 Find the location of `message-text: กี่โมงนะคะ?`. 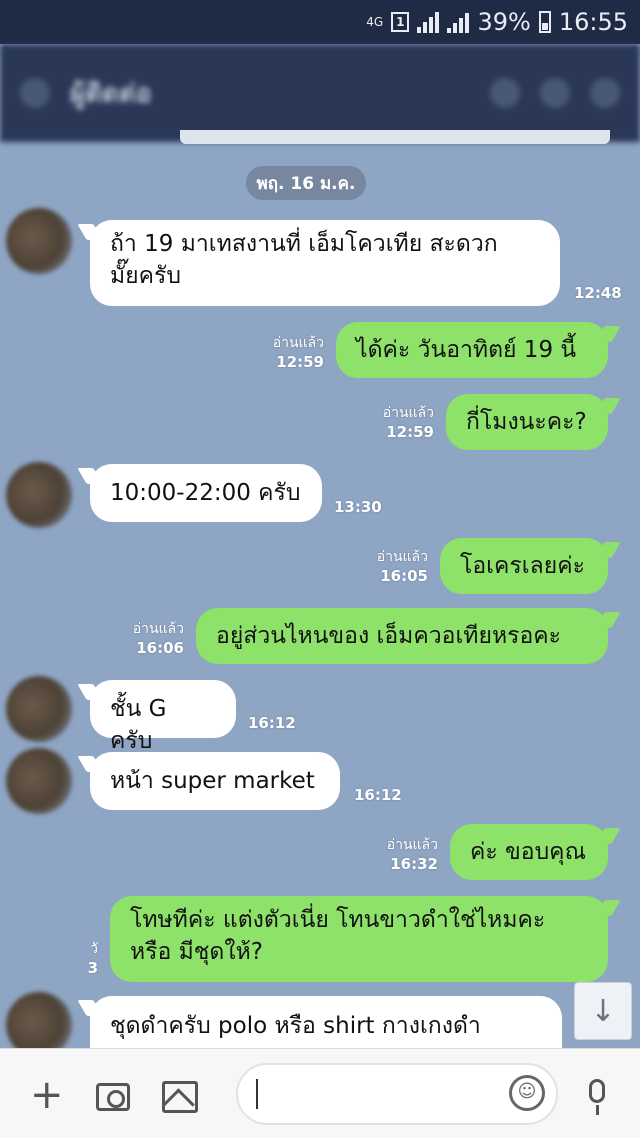

message-text: กี่โมงนะคะ? is located at coordinates (526, 422).